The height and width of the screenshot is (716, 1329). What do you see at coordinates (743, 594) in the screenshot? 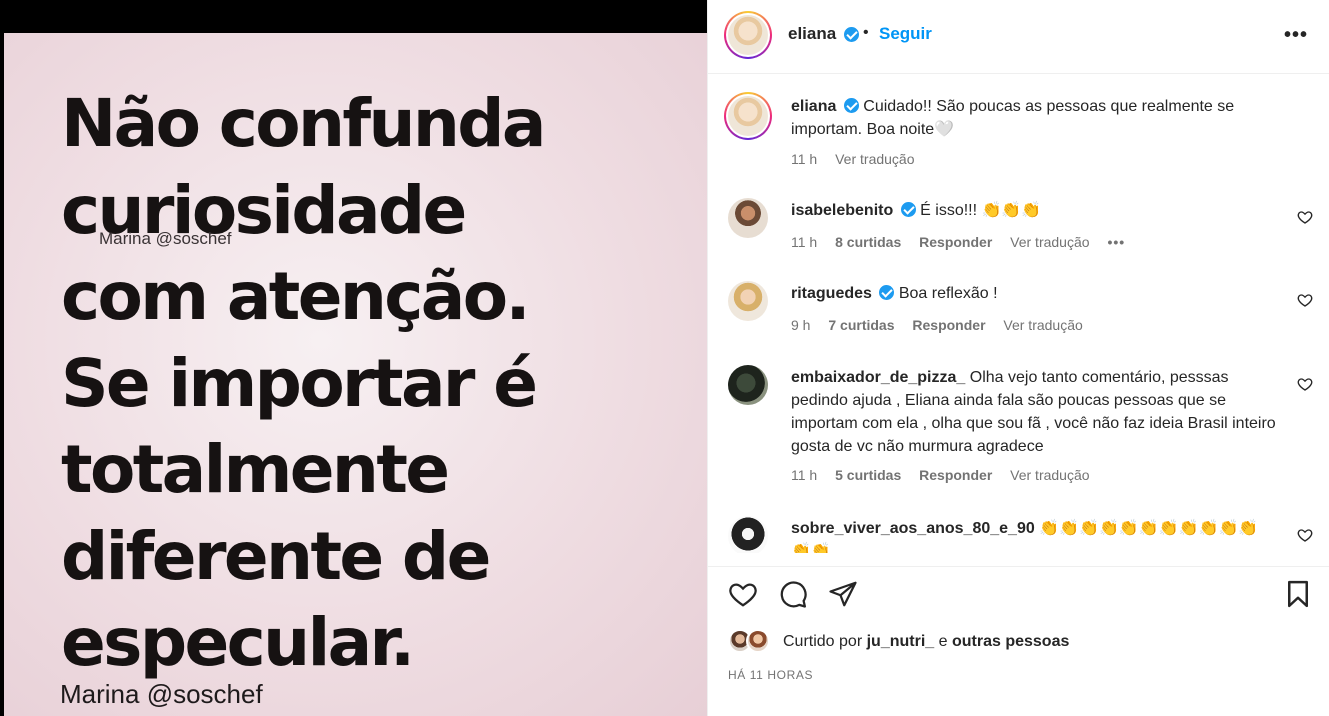
I see `heart-icon` at bounding box center [743, 594].